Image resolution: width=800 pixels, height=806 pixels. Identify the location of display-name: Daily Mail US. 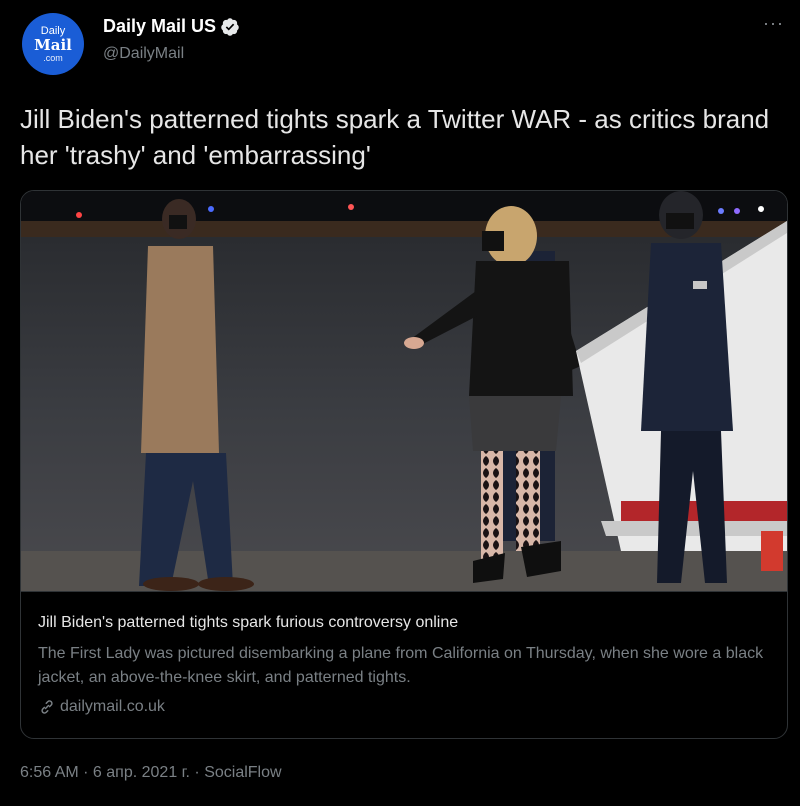
(159, 26).